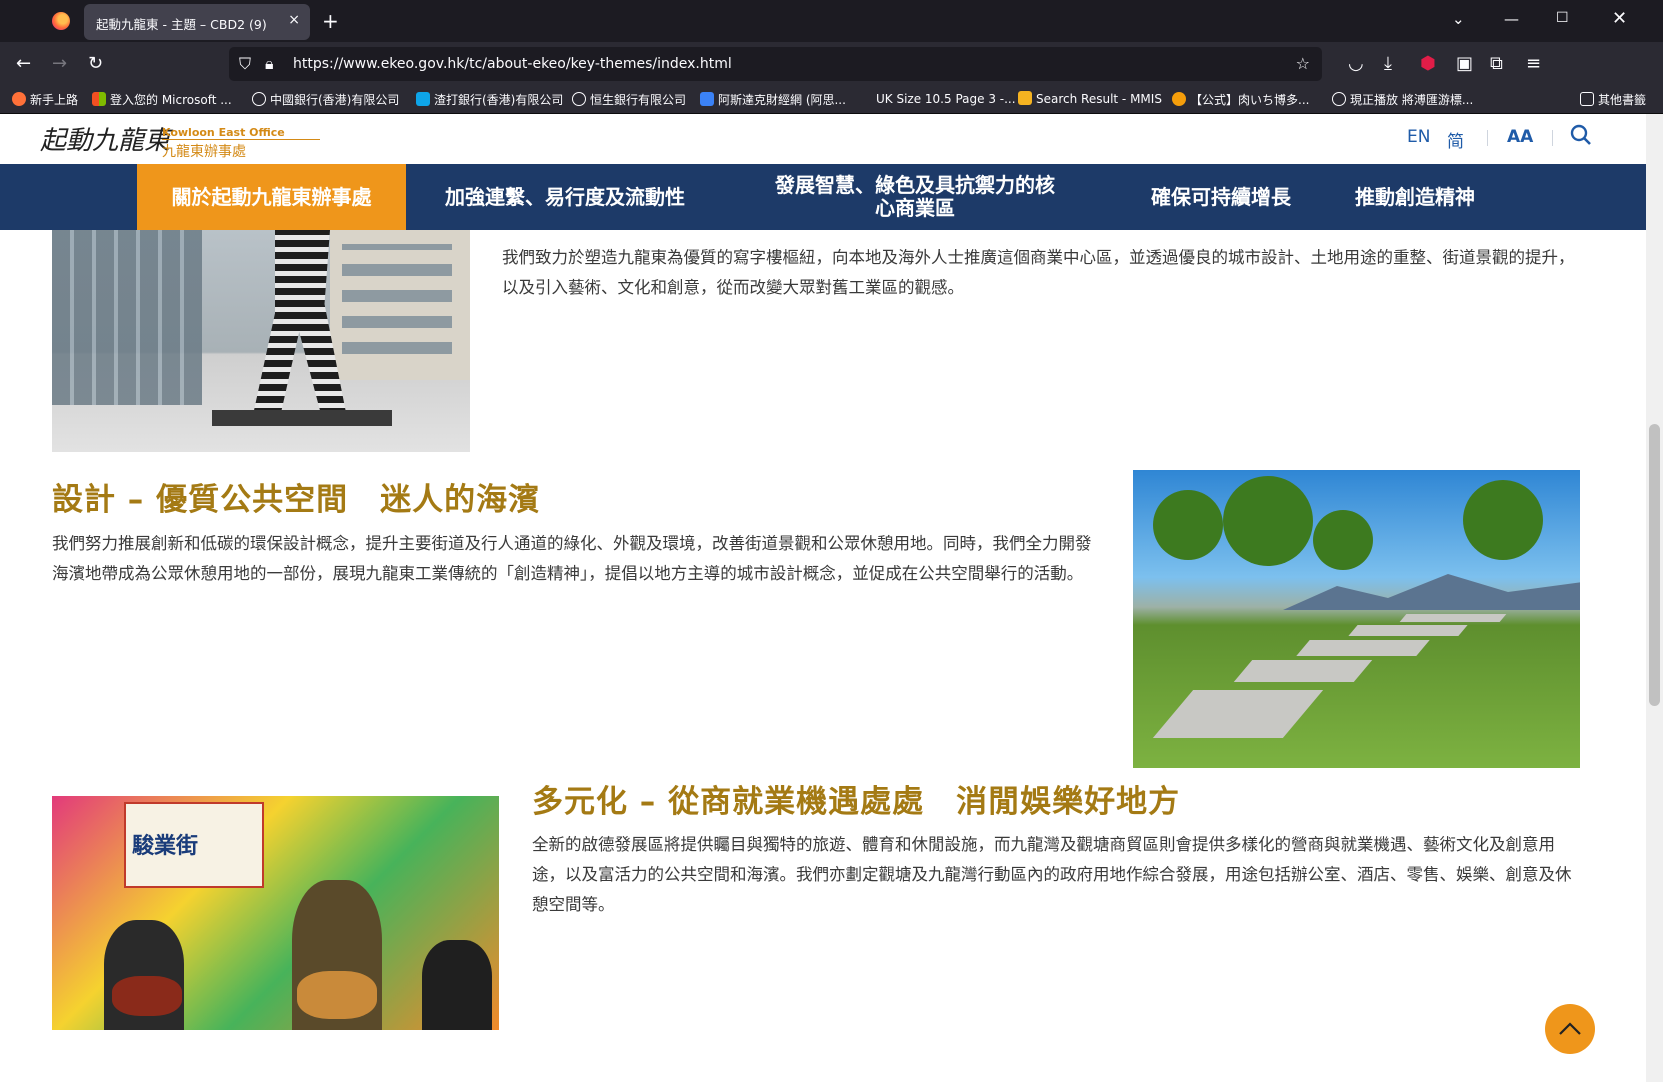 The height and width of the screenshot is (1082, 1663). Describe the element at coordinates (95, 63) in the screenshot. I see `reload-icon: ↻` at that location.